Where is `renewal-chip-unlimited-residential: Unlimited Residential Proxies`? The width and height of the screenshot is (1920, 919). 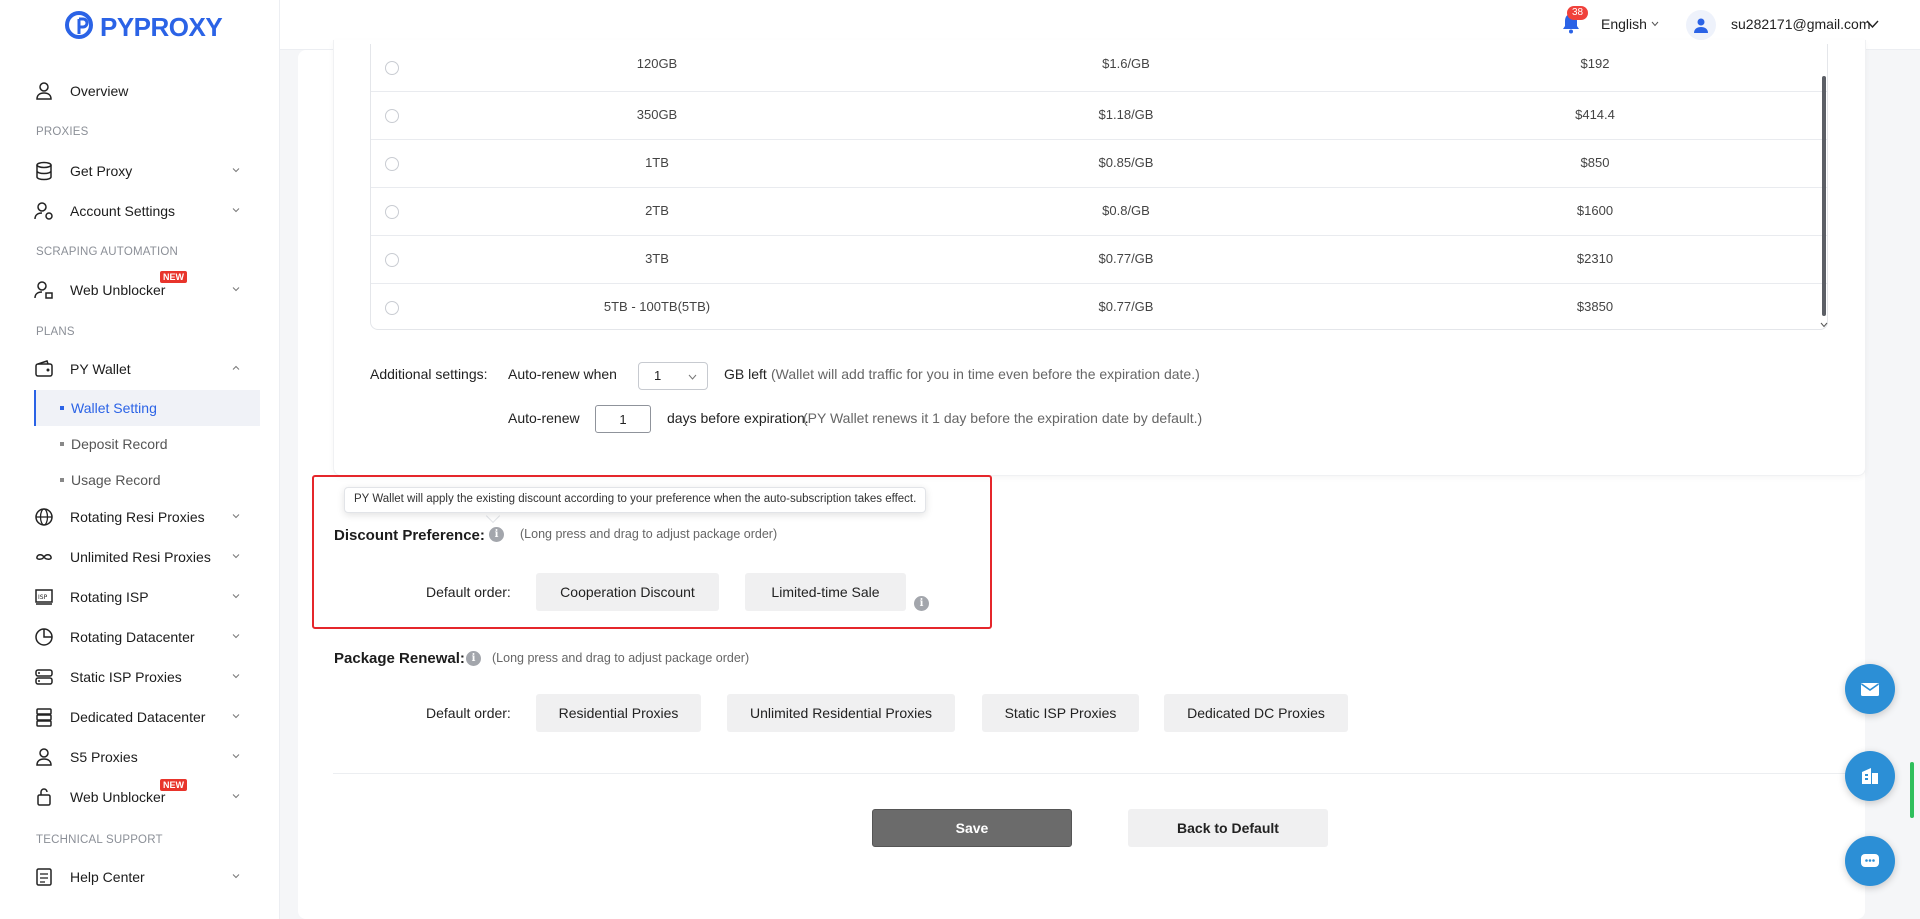 renewal-chip-unlimited-residential: Unlimited Residential Proxies is located at coordinates (841, 713).